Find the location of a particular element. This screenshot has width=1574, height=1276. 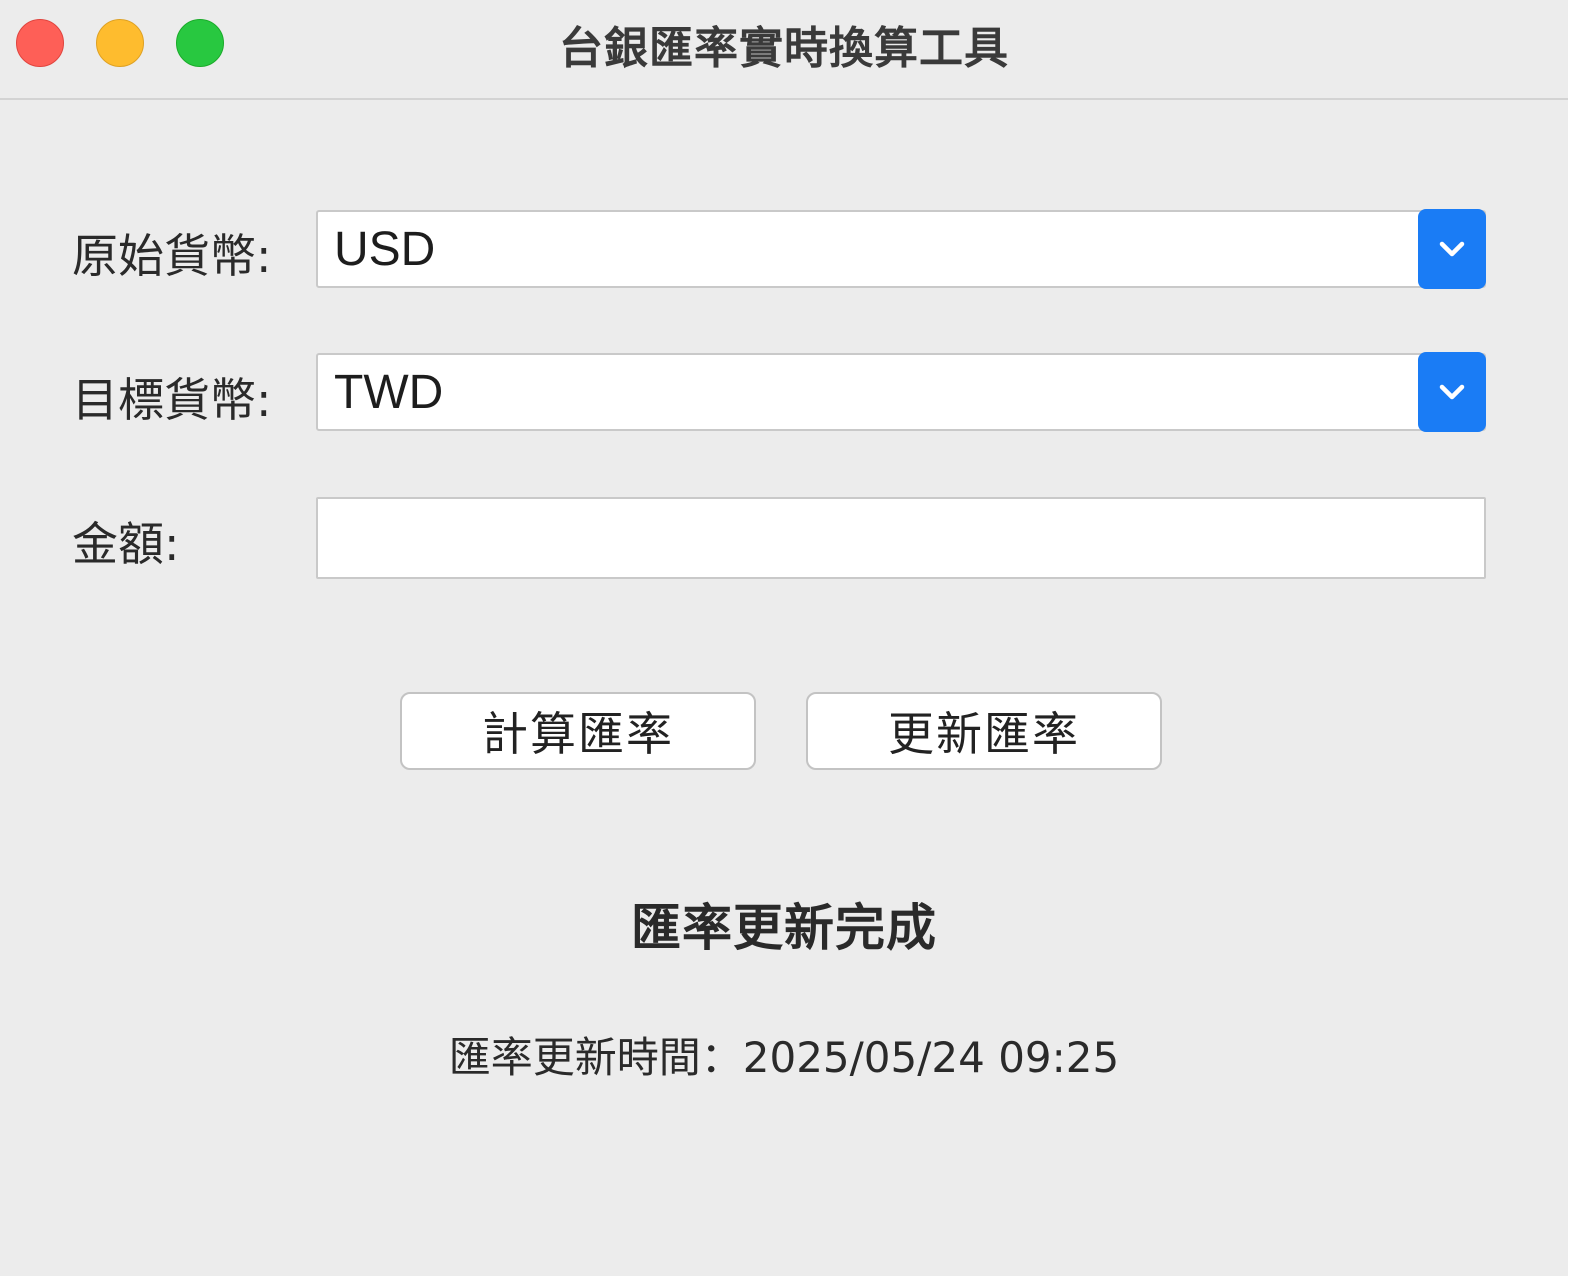

target-currency-dropdown-button is located at coordinates (1452, 392).